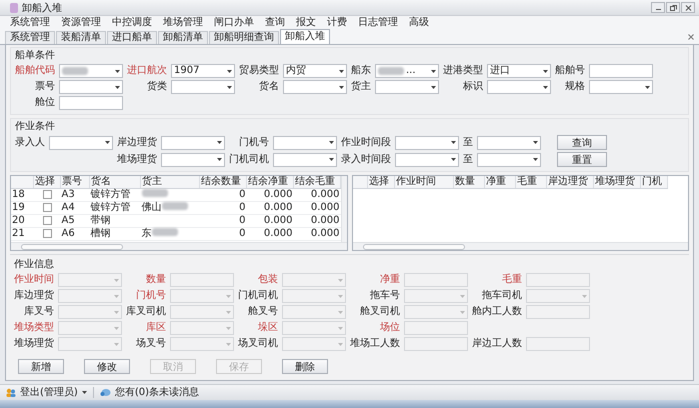  I want to click on button: 查询, so click(582, 142).